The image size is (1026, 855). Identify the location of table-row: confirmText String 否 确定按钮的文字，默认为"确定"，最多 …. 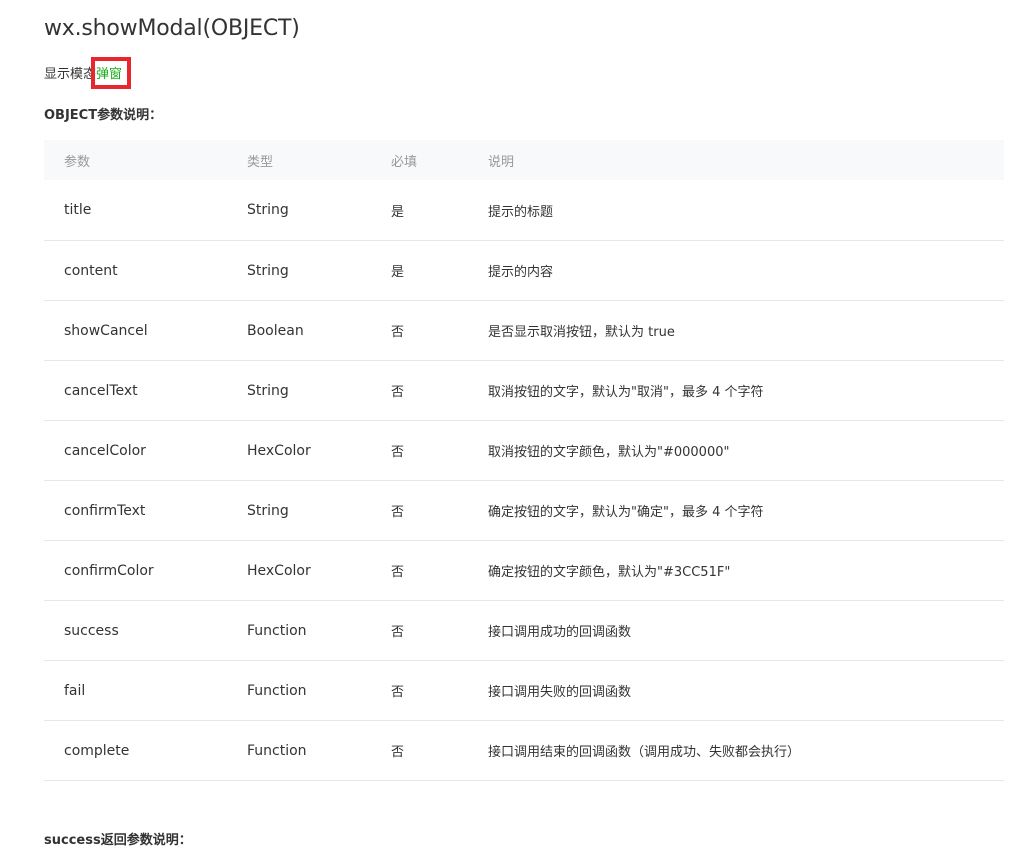
(524, 510).